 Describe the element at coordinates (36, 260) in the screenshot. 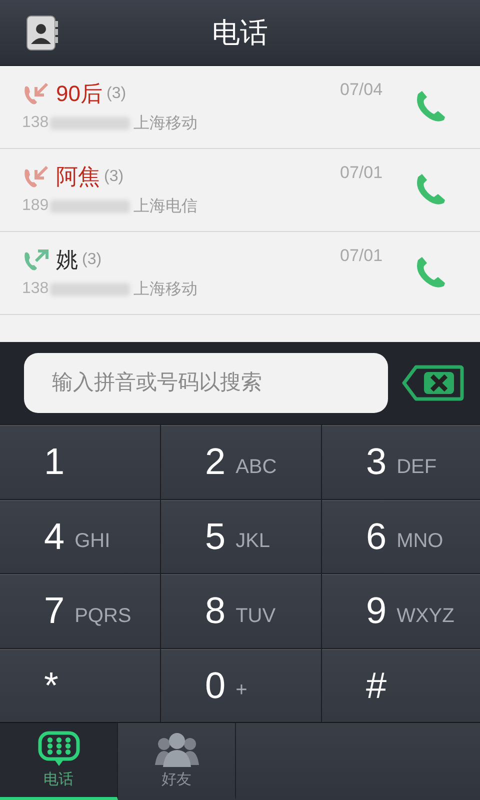

I see `outgoing-call-icon` at that location.